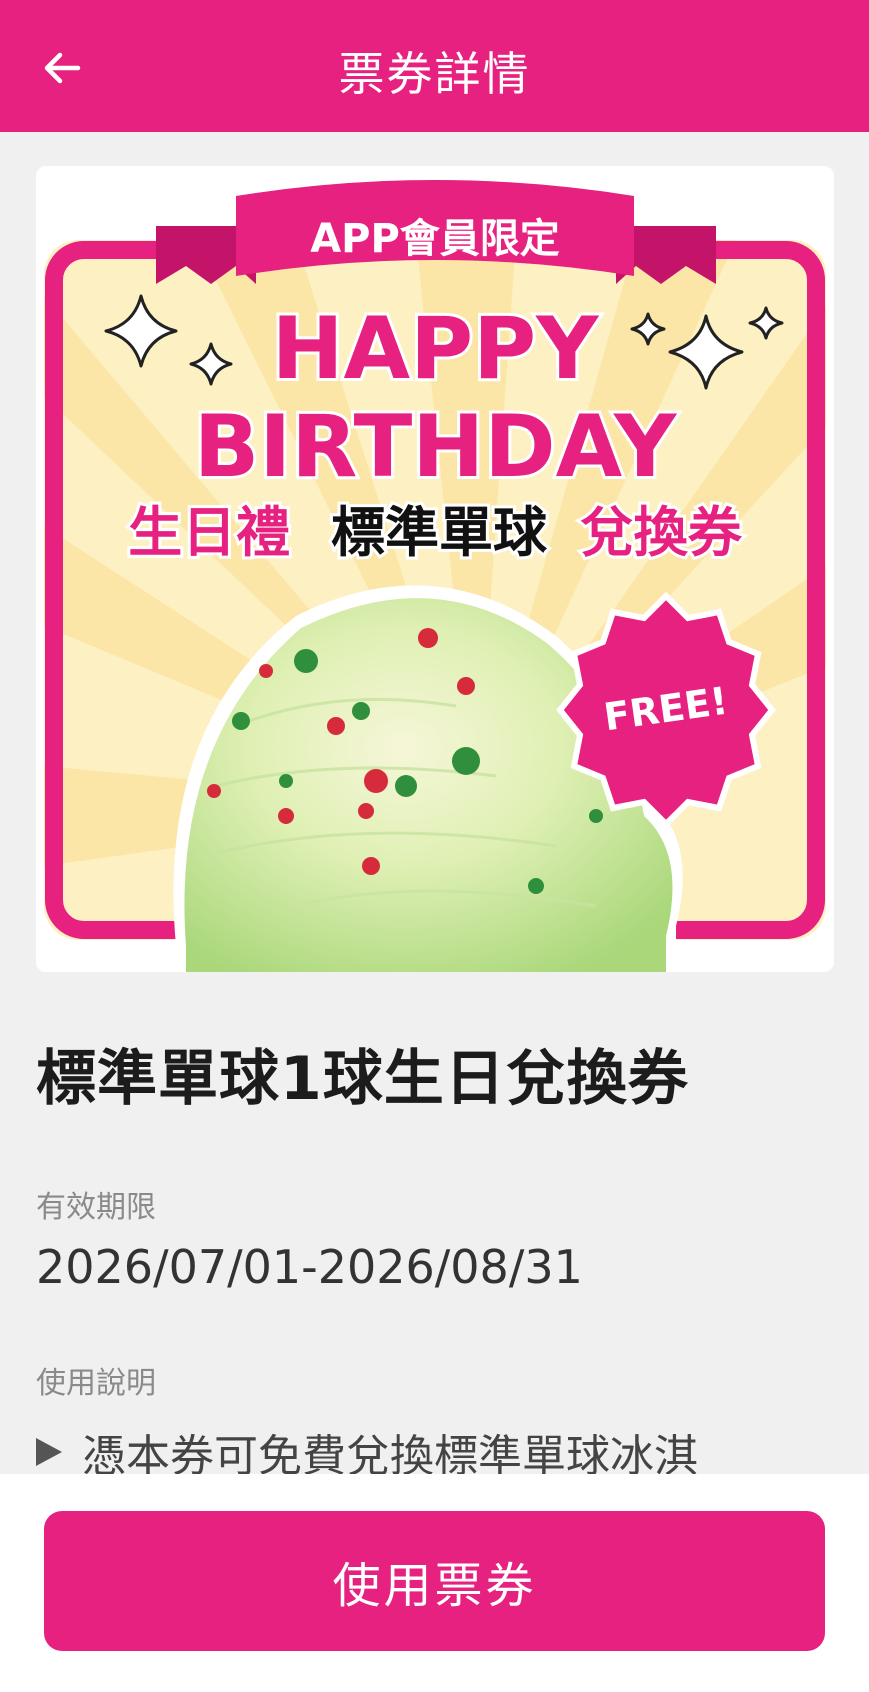  What do you see at coordinates (309, 1267) in the screenshot?
I see `validity-value: 2026/07/01-2026/08/31` at bounding box center [309, 1267].